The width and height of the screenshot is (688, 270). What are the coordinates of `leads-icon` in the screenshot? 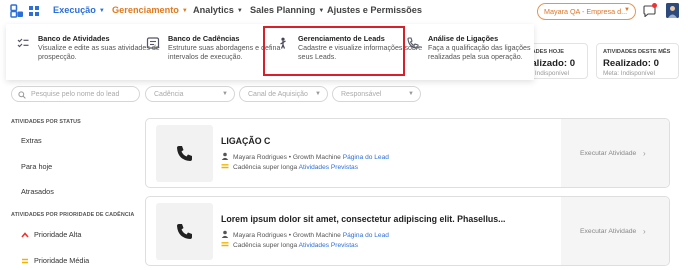 It's located at (283, 43).